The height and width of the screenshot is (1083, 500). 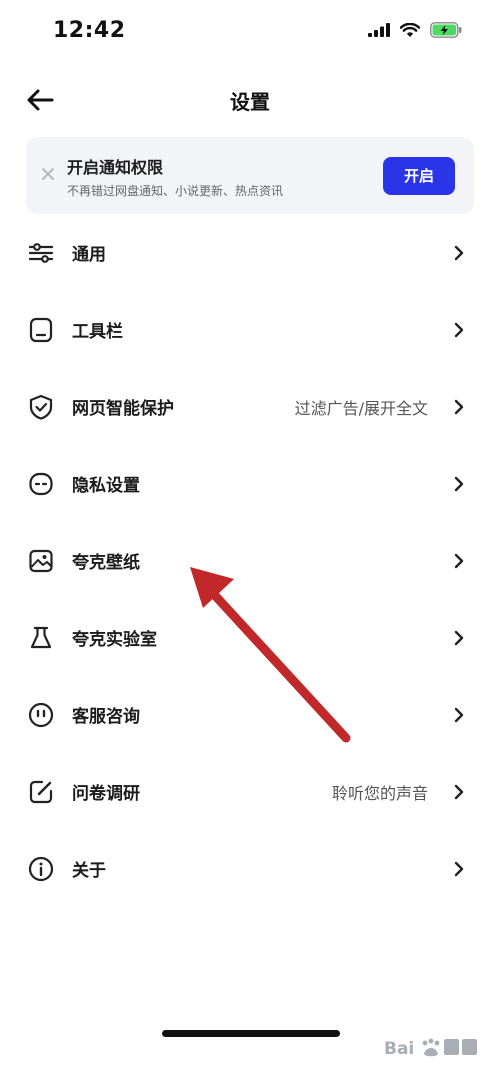 What do you see at coordinates (123, 409) in the screenshot?
I see `menu-label: 网页智能保护` at bounding box center [123, 409].